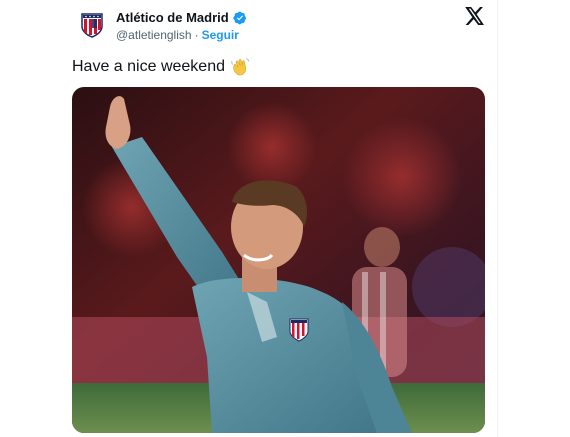  I want to click on tweet-text-row: Have a nice weekend, so click(161, 67).